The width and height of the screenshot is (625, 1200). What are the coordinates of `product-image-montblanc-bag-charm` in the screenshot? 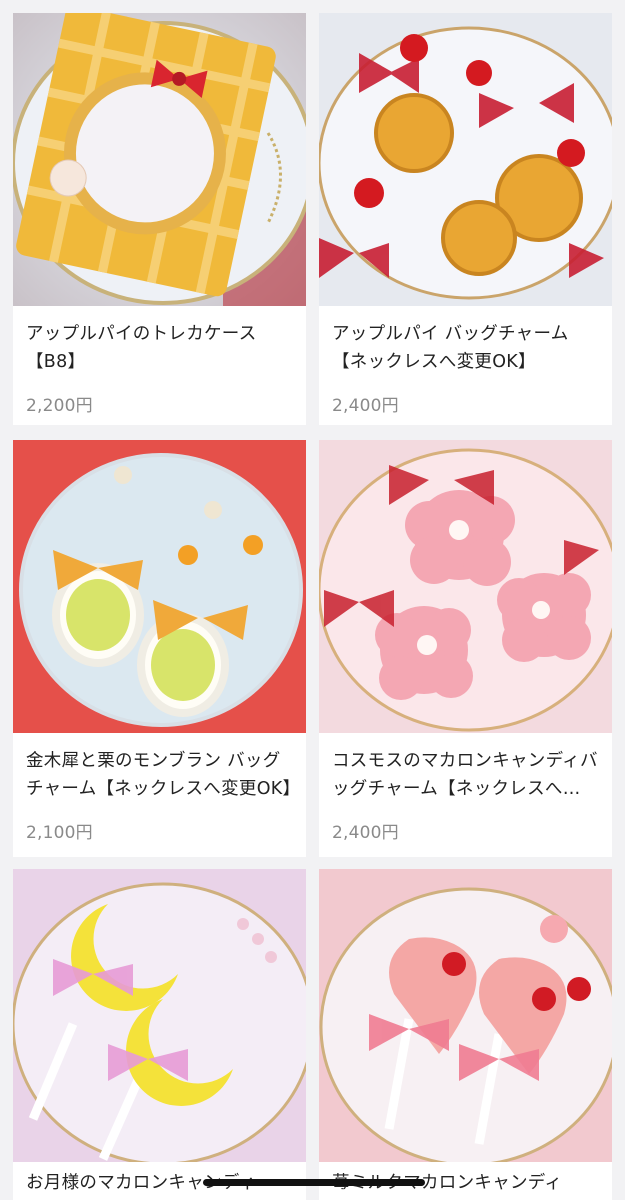 It's located at (159, 586).